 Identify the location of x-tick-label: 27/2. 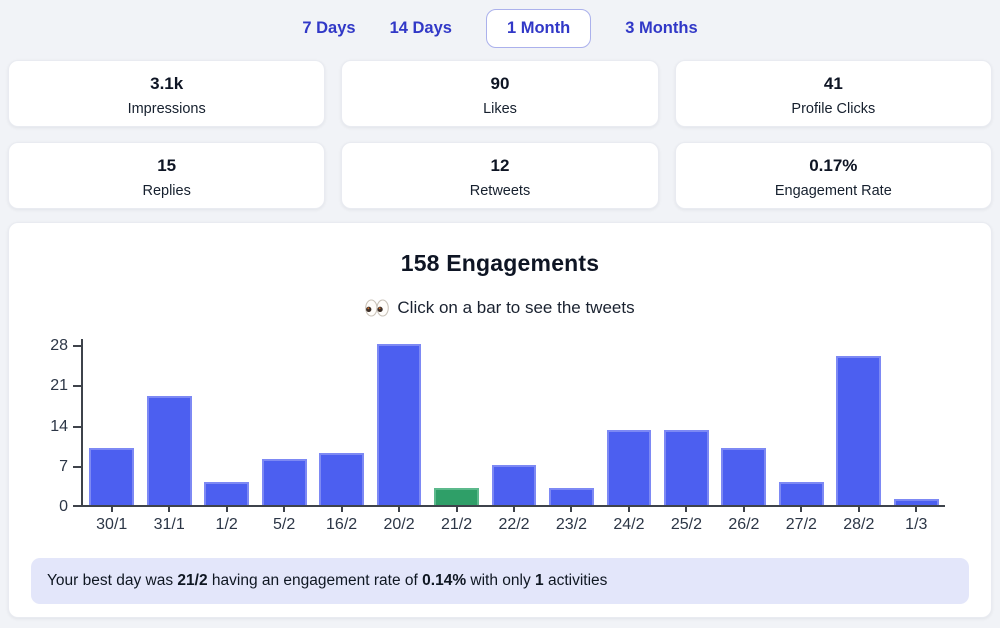
(801, 521).